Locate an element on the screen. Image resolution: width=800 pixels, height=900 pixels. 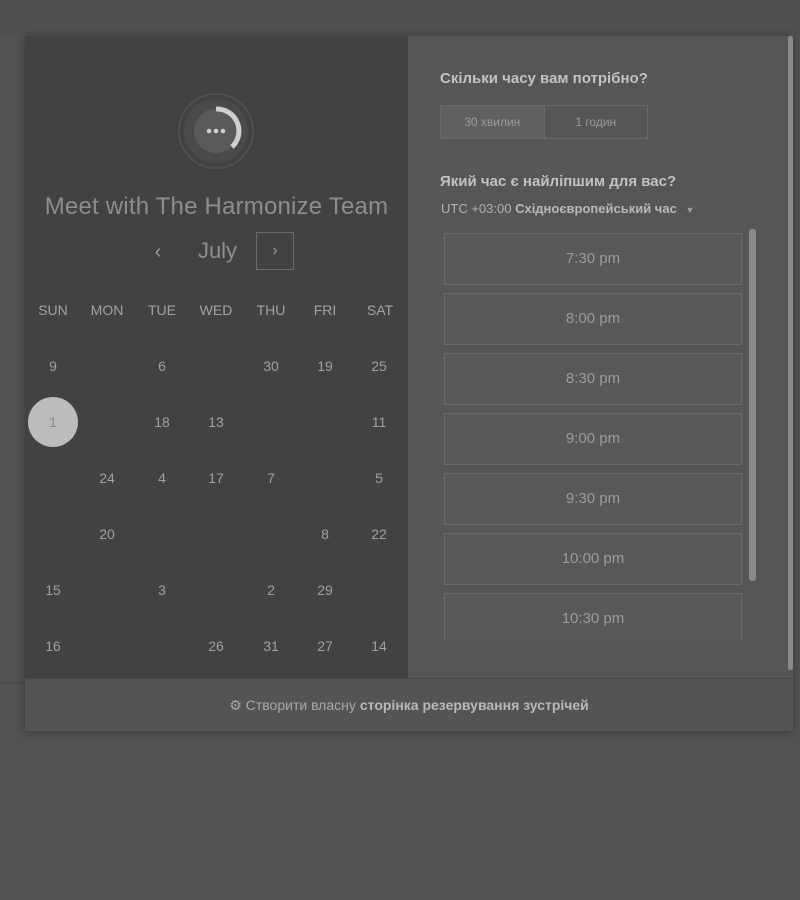
calendar-day: 14 is located at coordinates (379, 646).